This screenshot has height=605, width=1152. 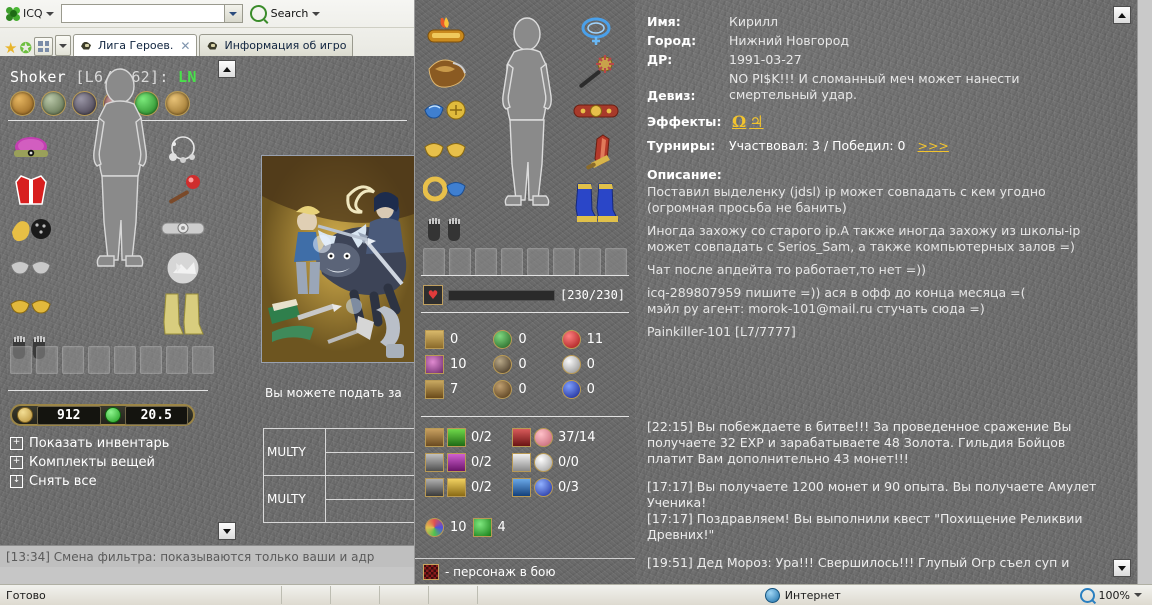 I want to click on item-sets-link: + Комплекты вещей, so click(x=89, y=462).